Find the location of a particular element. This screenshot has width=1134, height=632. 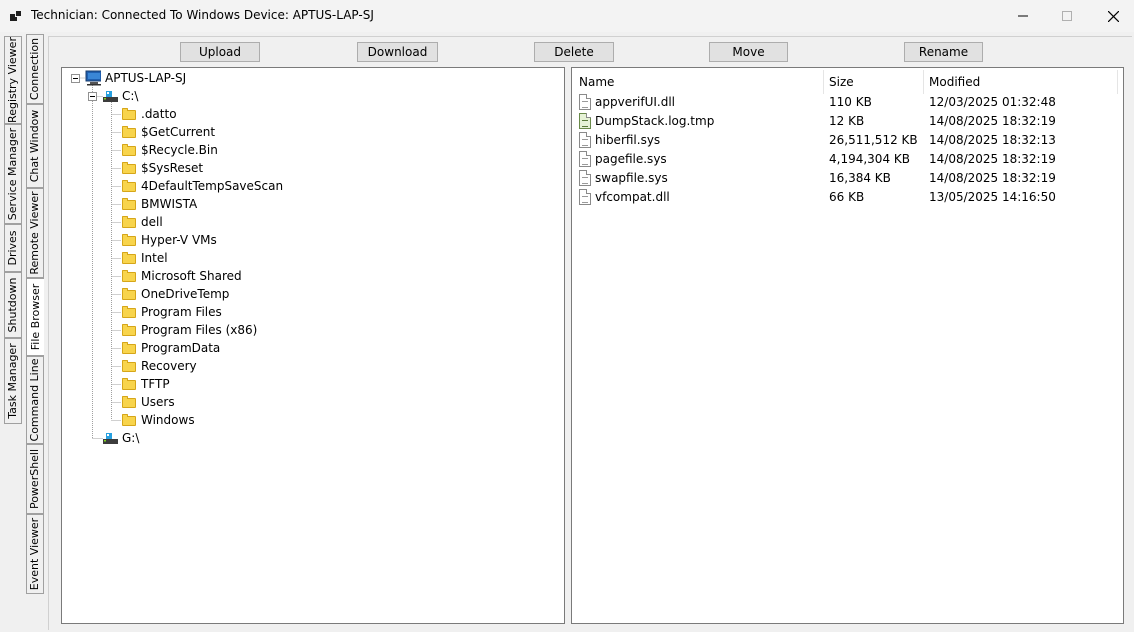

collapse-c-drive-toggle is located at coordinates (92, 96).